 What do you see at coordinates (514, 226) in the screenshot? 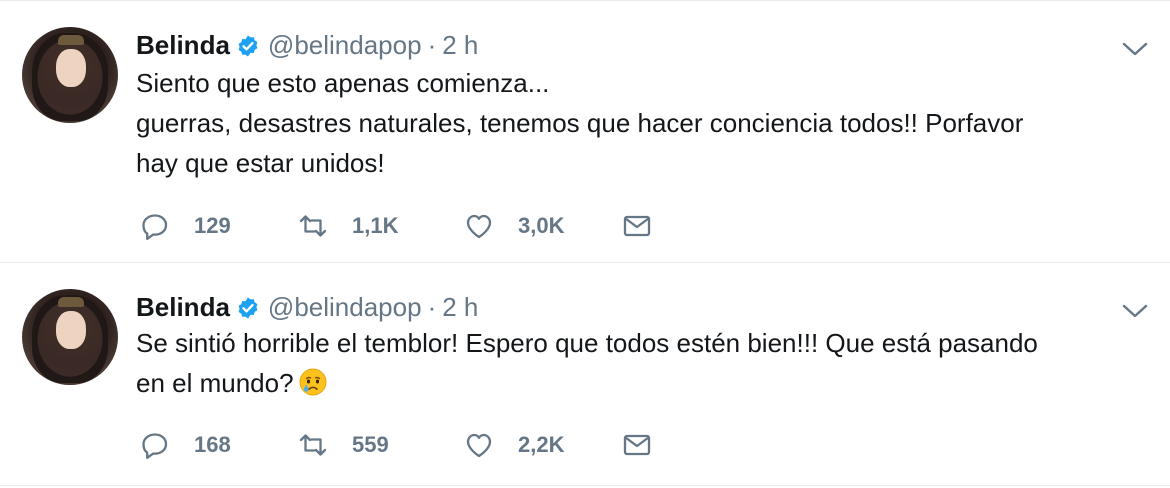
I see `like-button: 3,0K` at bounding box center [514, 226].